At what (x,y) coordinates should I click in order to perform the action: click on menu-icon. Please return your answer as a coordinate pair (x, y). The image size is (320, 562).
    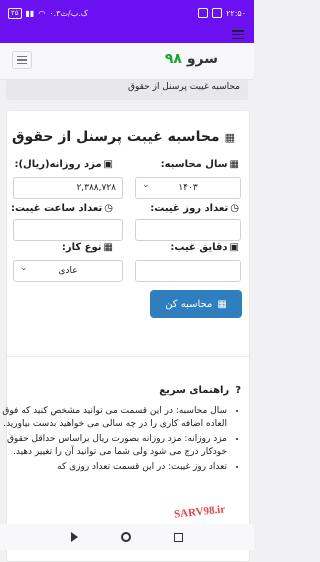
    Looking at the image, I should click on (238, 34).